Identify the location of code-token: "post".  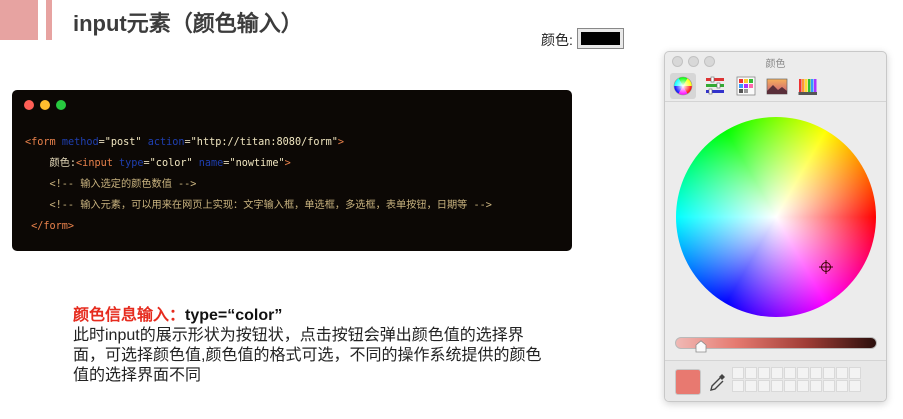
(123, 142).